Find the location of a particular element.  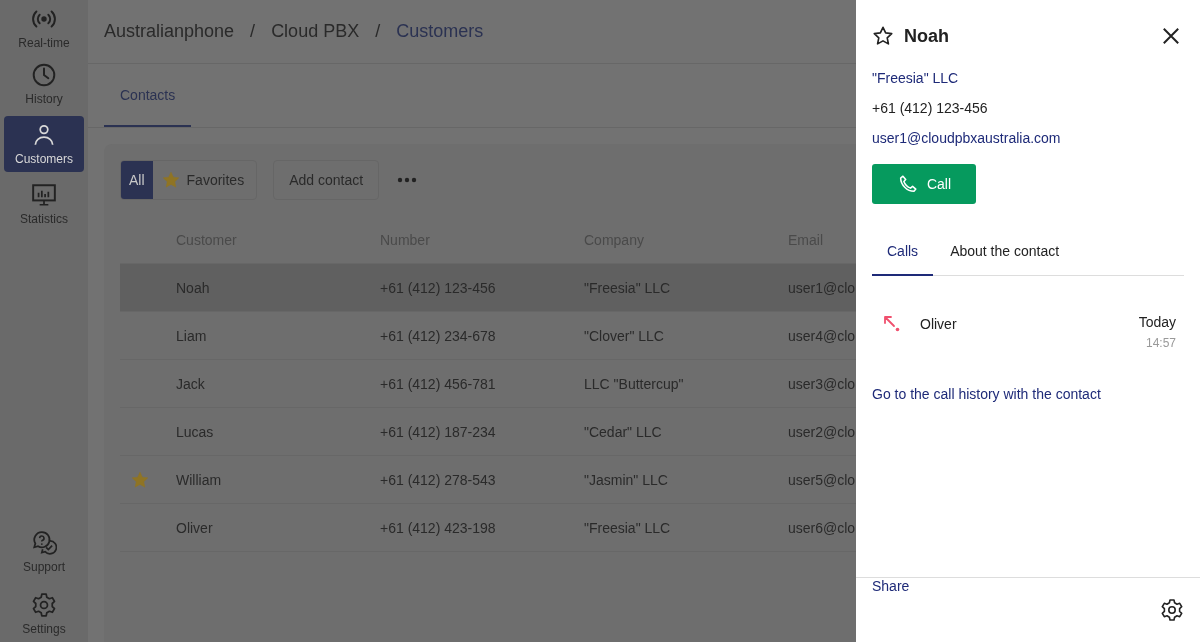

table-row: Liam +61 (412) 234-678 "Clover" LLC user4@clo is located at coordinates (488, 336).